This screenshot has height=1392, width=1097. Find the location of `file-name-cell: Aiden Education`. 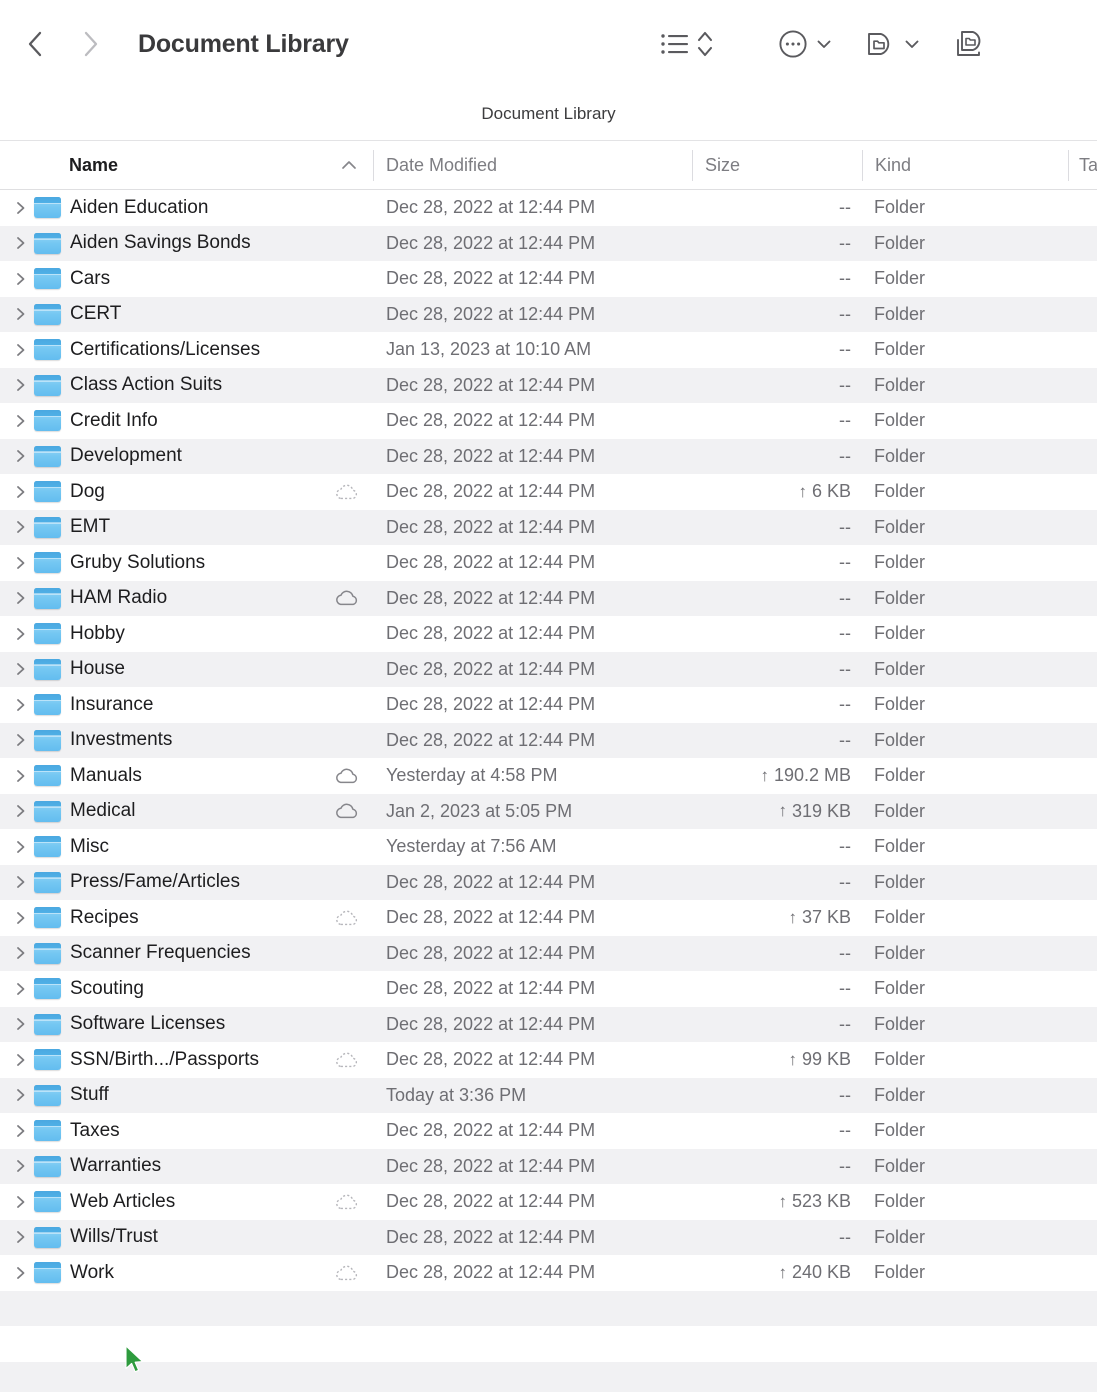

file-name-cell: Aiden Education is located at coordinates (186, 208).